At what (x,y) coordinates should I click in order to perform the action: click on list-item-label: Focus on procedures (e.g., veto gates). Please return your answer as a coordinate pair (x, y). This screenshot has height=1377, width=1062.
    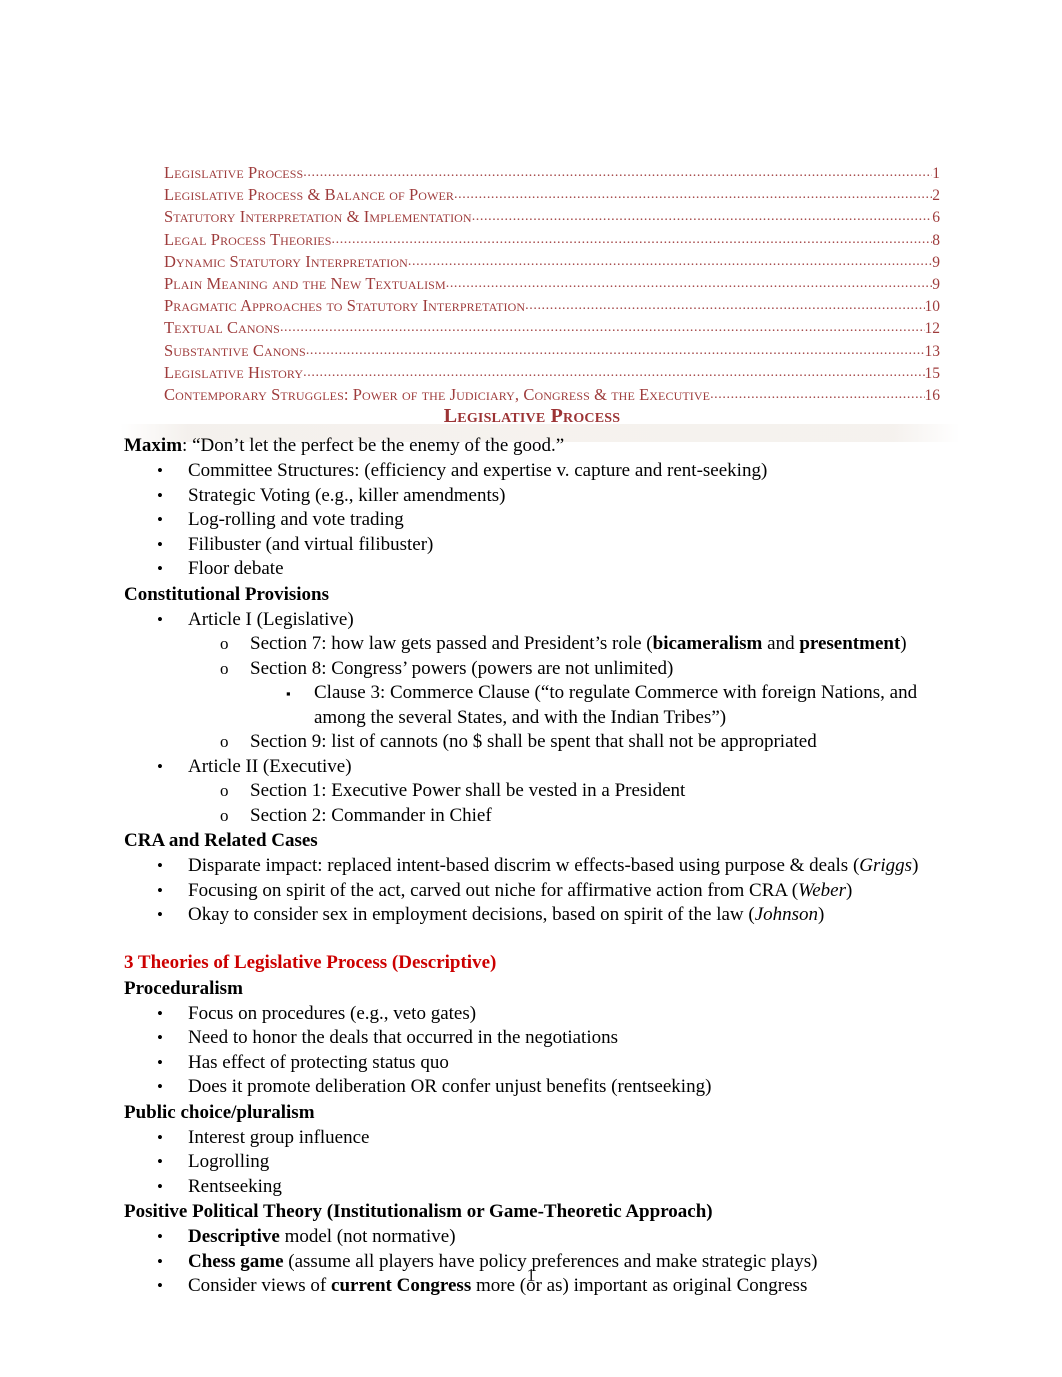
    Looking at the image, I should click on (332, 1013).